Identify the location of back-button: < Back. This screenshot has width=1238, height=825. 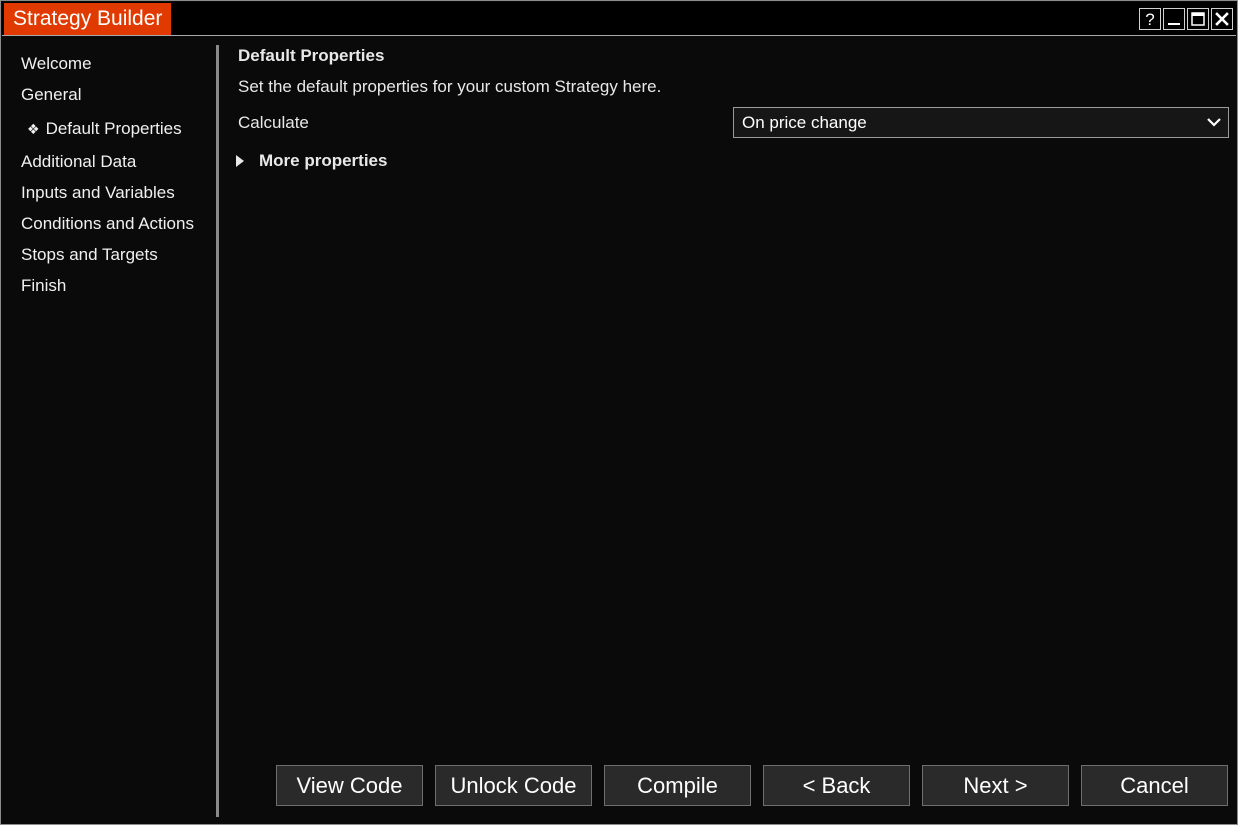
(836, 785).